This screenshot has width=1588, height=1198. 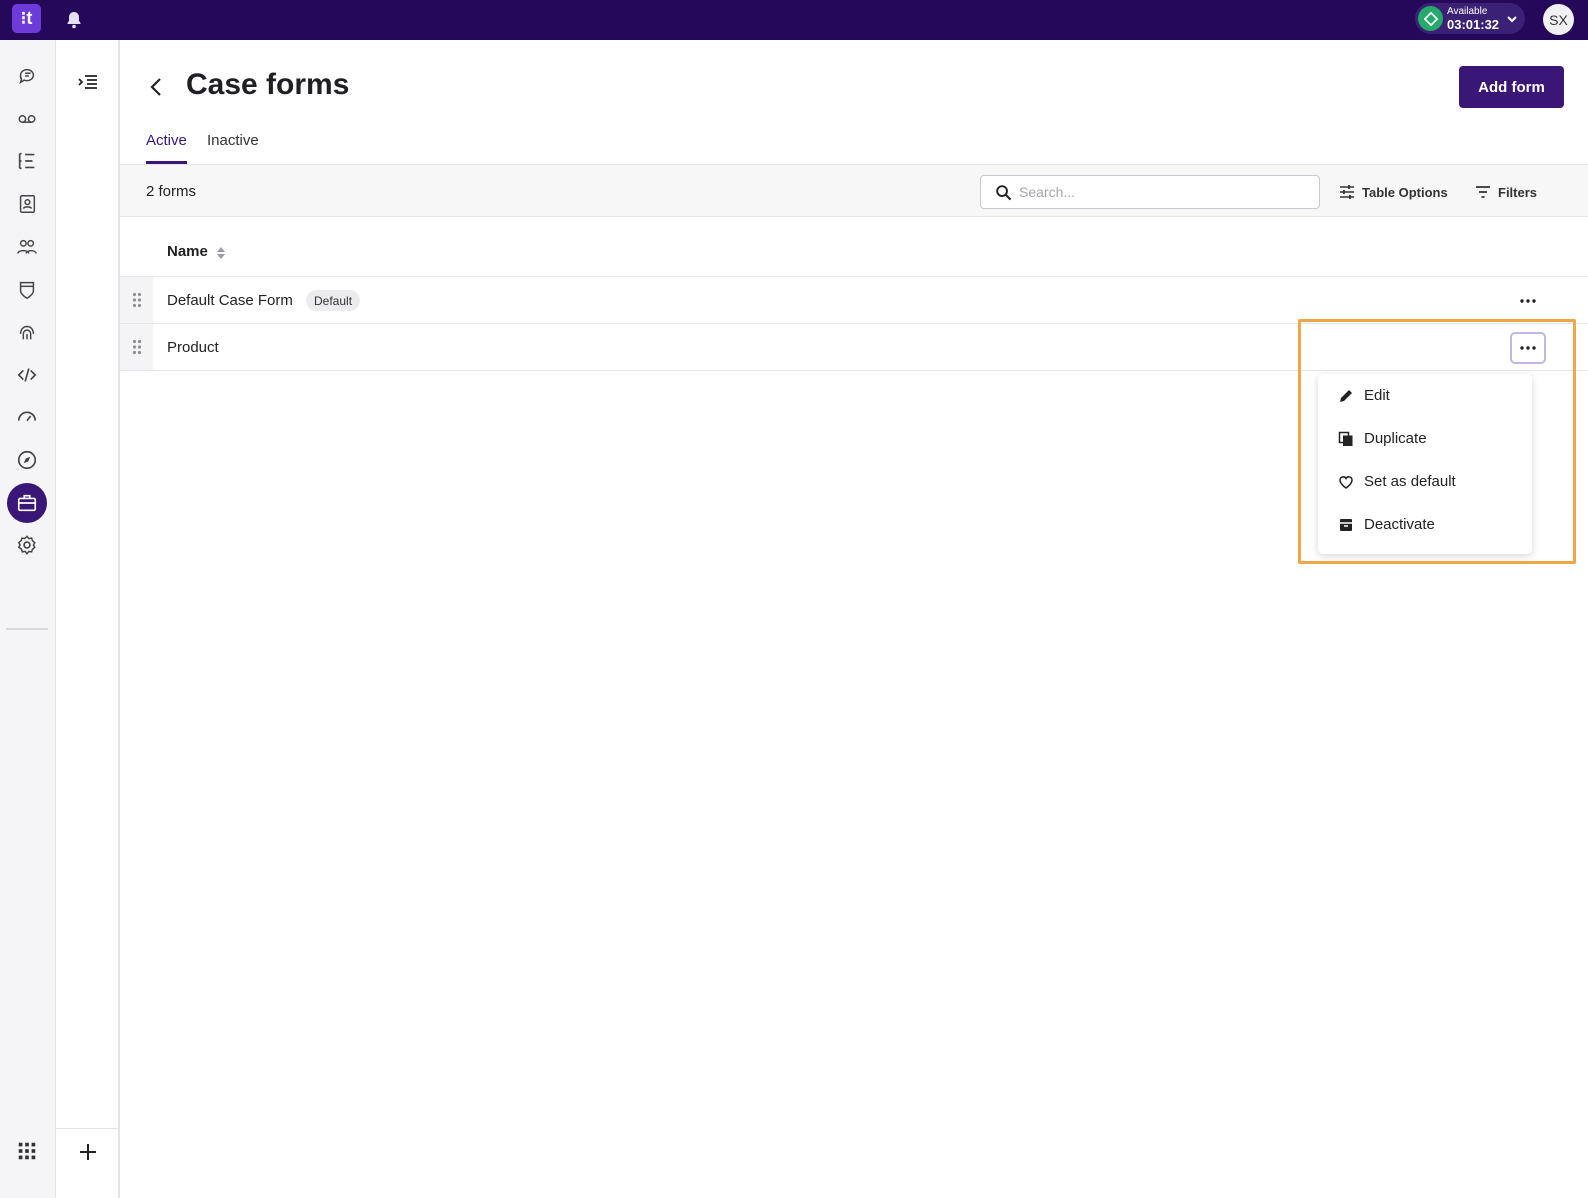 I want to click on table-header: Name, so click(x=854, y=247).